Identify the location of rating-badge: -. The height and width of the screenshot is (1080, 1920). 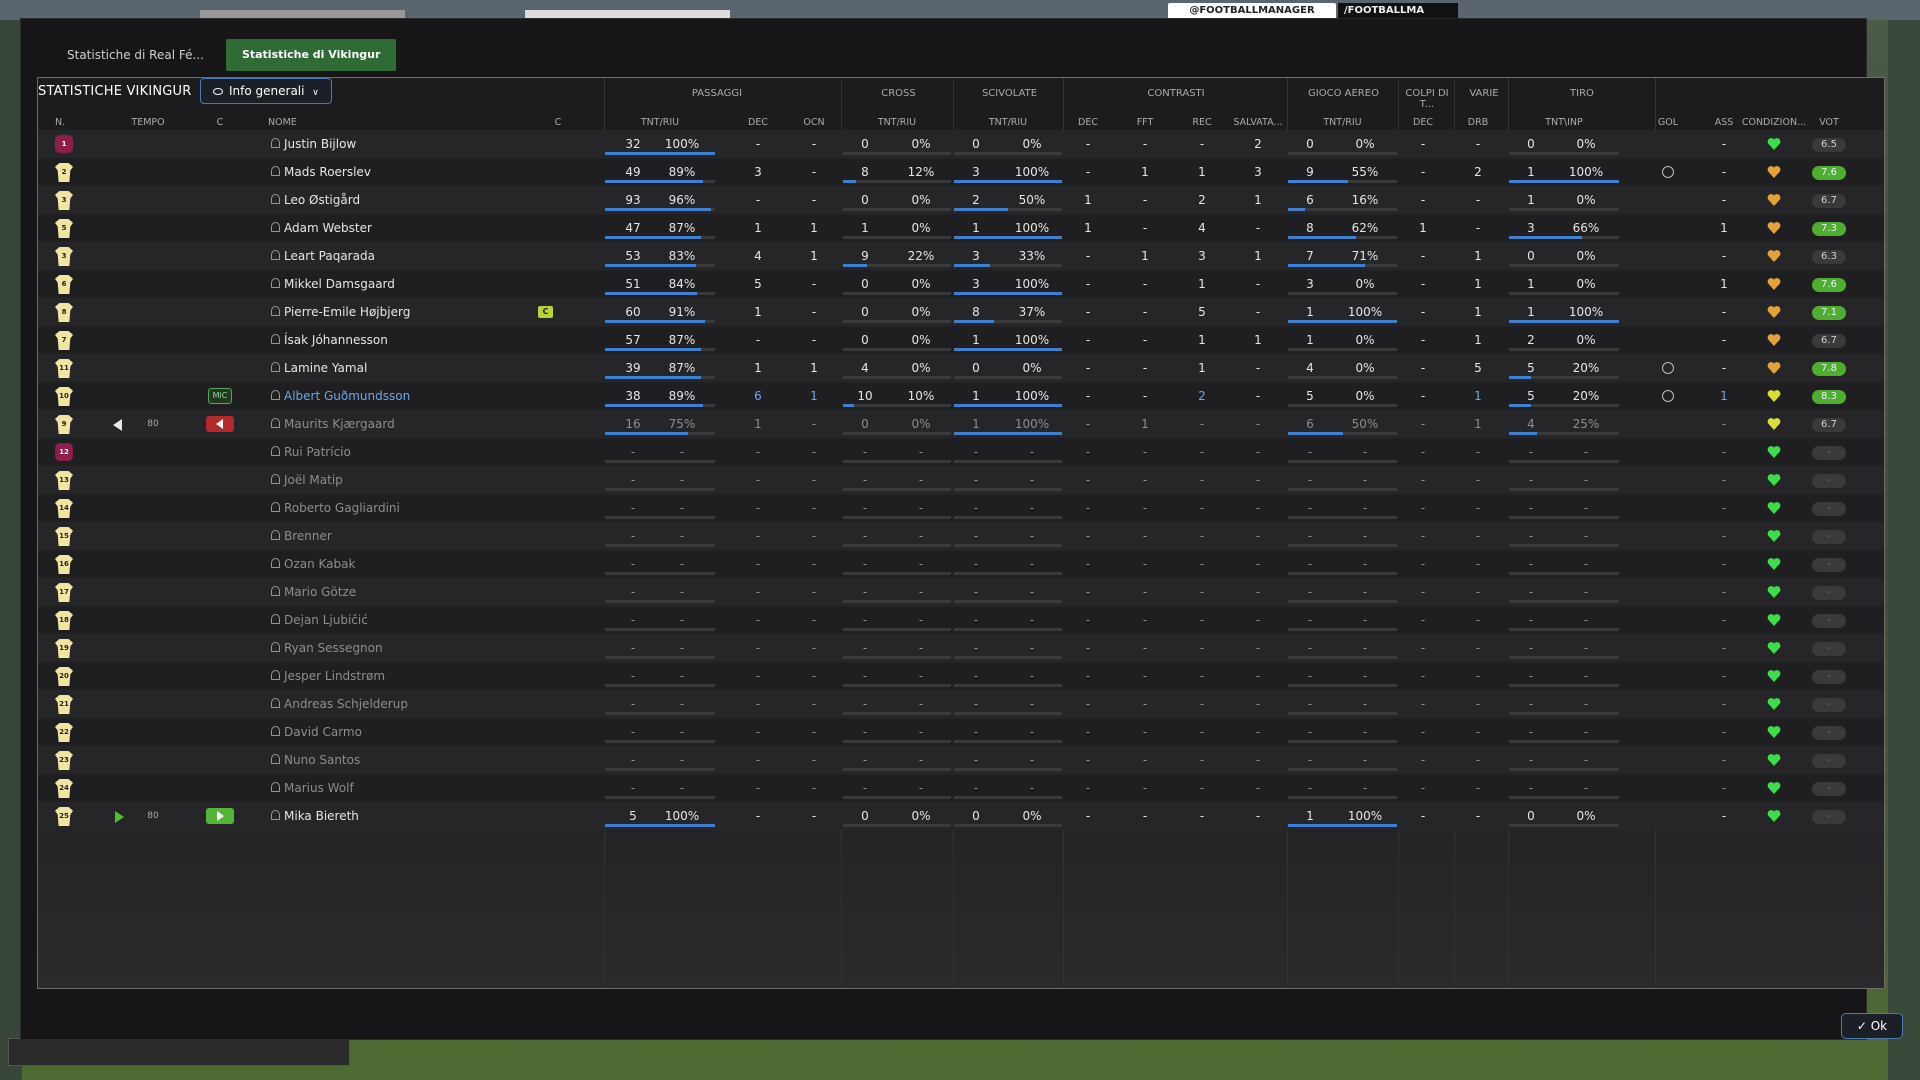
(1829, 509).